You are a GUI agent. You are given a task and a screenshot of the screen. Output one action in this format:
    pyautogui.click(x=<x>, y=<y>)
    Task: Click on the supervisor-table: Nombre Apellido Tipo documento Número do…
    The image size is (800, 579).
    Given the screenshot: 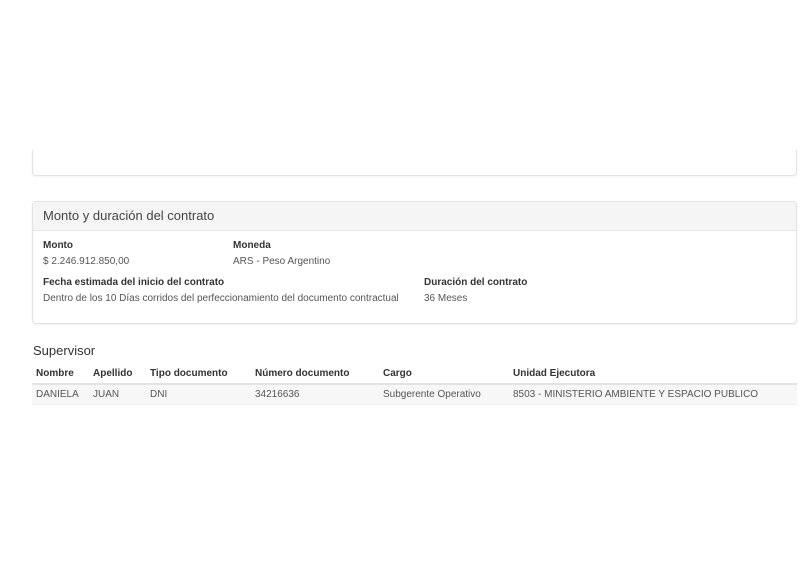 What is the action you would take?
    pyautogui.click(x=414, y=384)
    